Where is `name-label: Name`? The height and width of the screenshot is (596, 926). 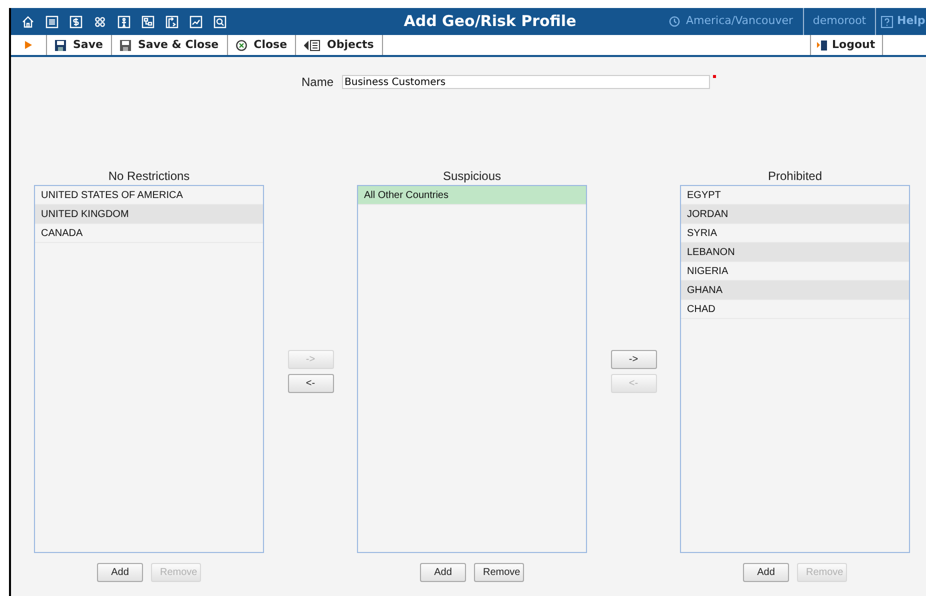
name-label: Name is located at coordinates (317, 82).